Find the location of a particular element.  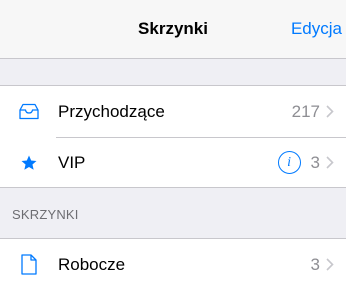

mailbox-label: VIP is located at coordinates (72, 162).